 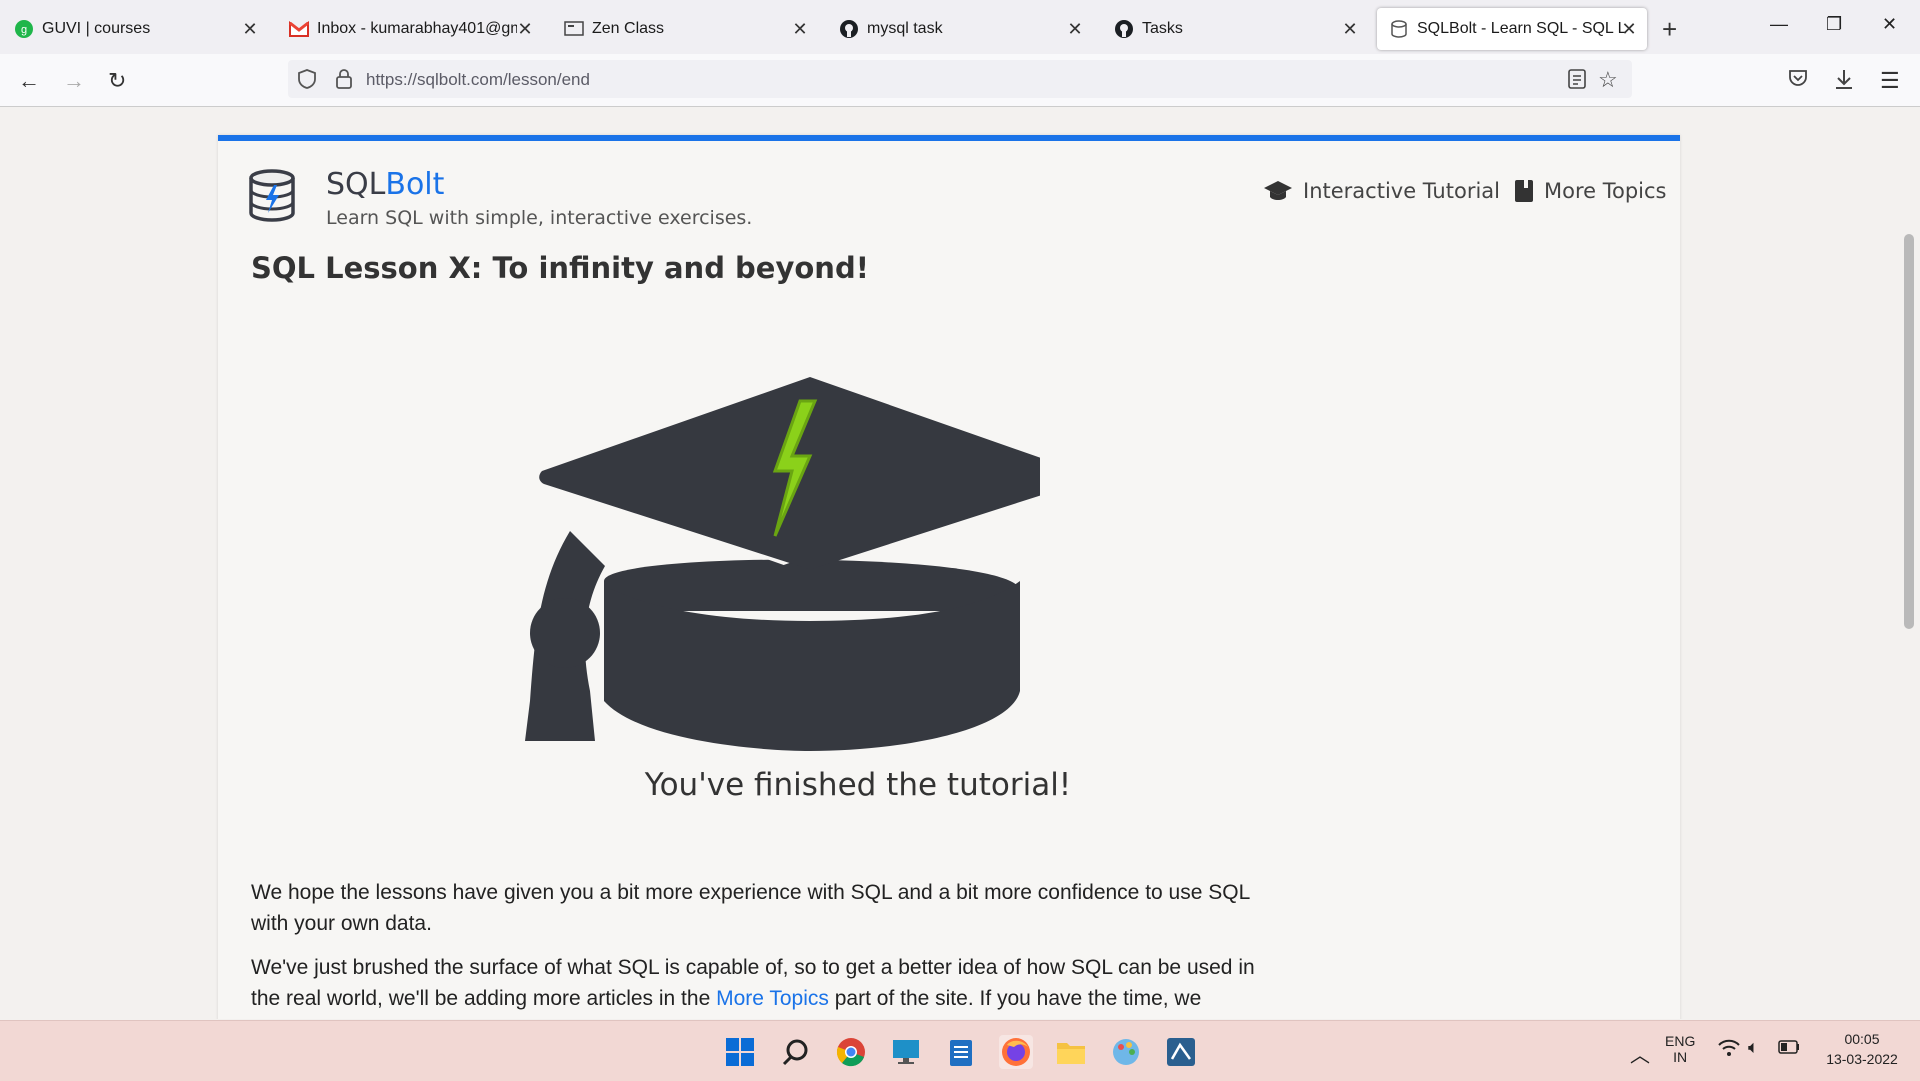 What do you see at coordinates (417, 28) in the screenshot?
I see `tab-label: Inbox - kumarabhay401@gmai` at bounding box center [417, 28].